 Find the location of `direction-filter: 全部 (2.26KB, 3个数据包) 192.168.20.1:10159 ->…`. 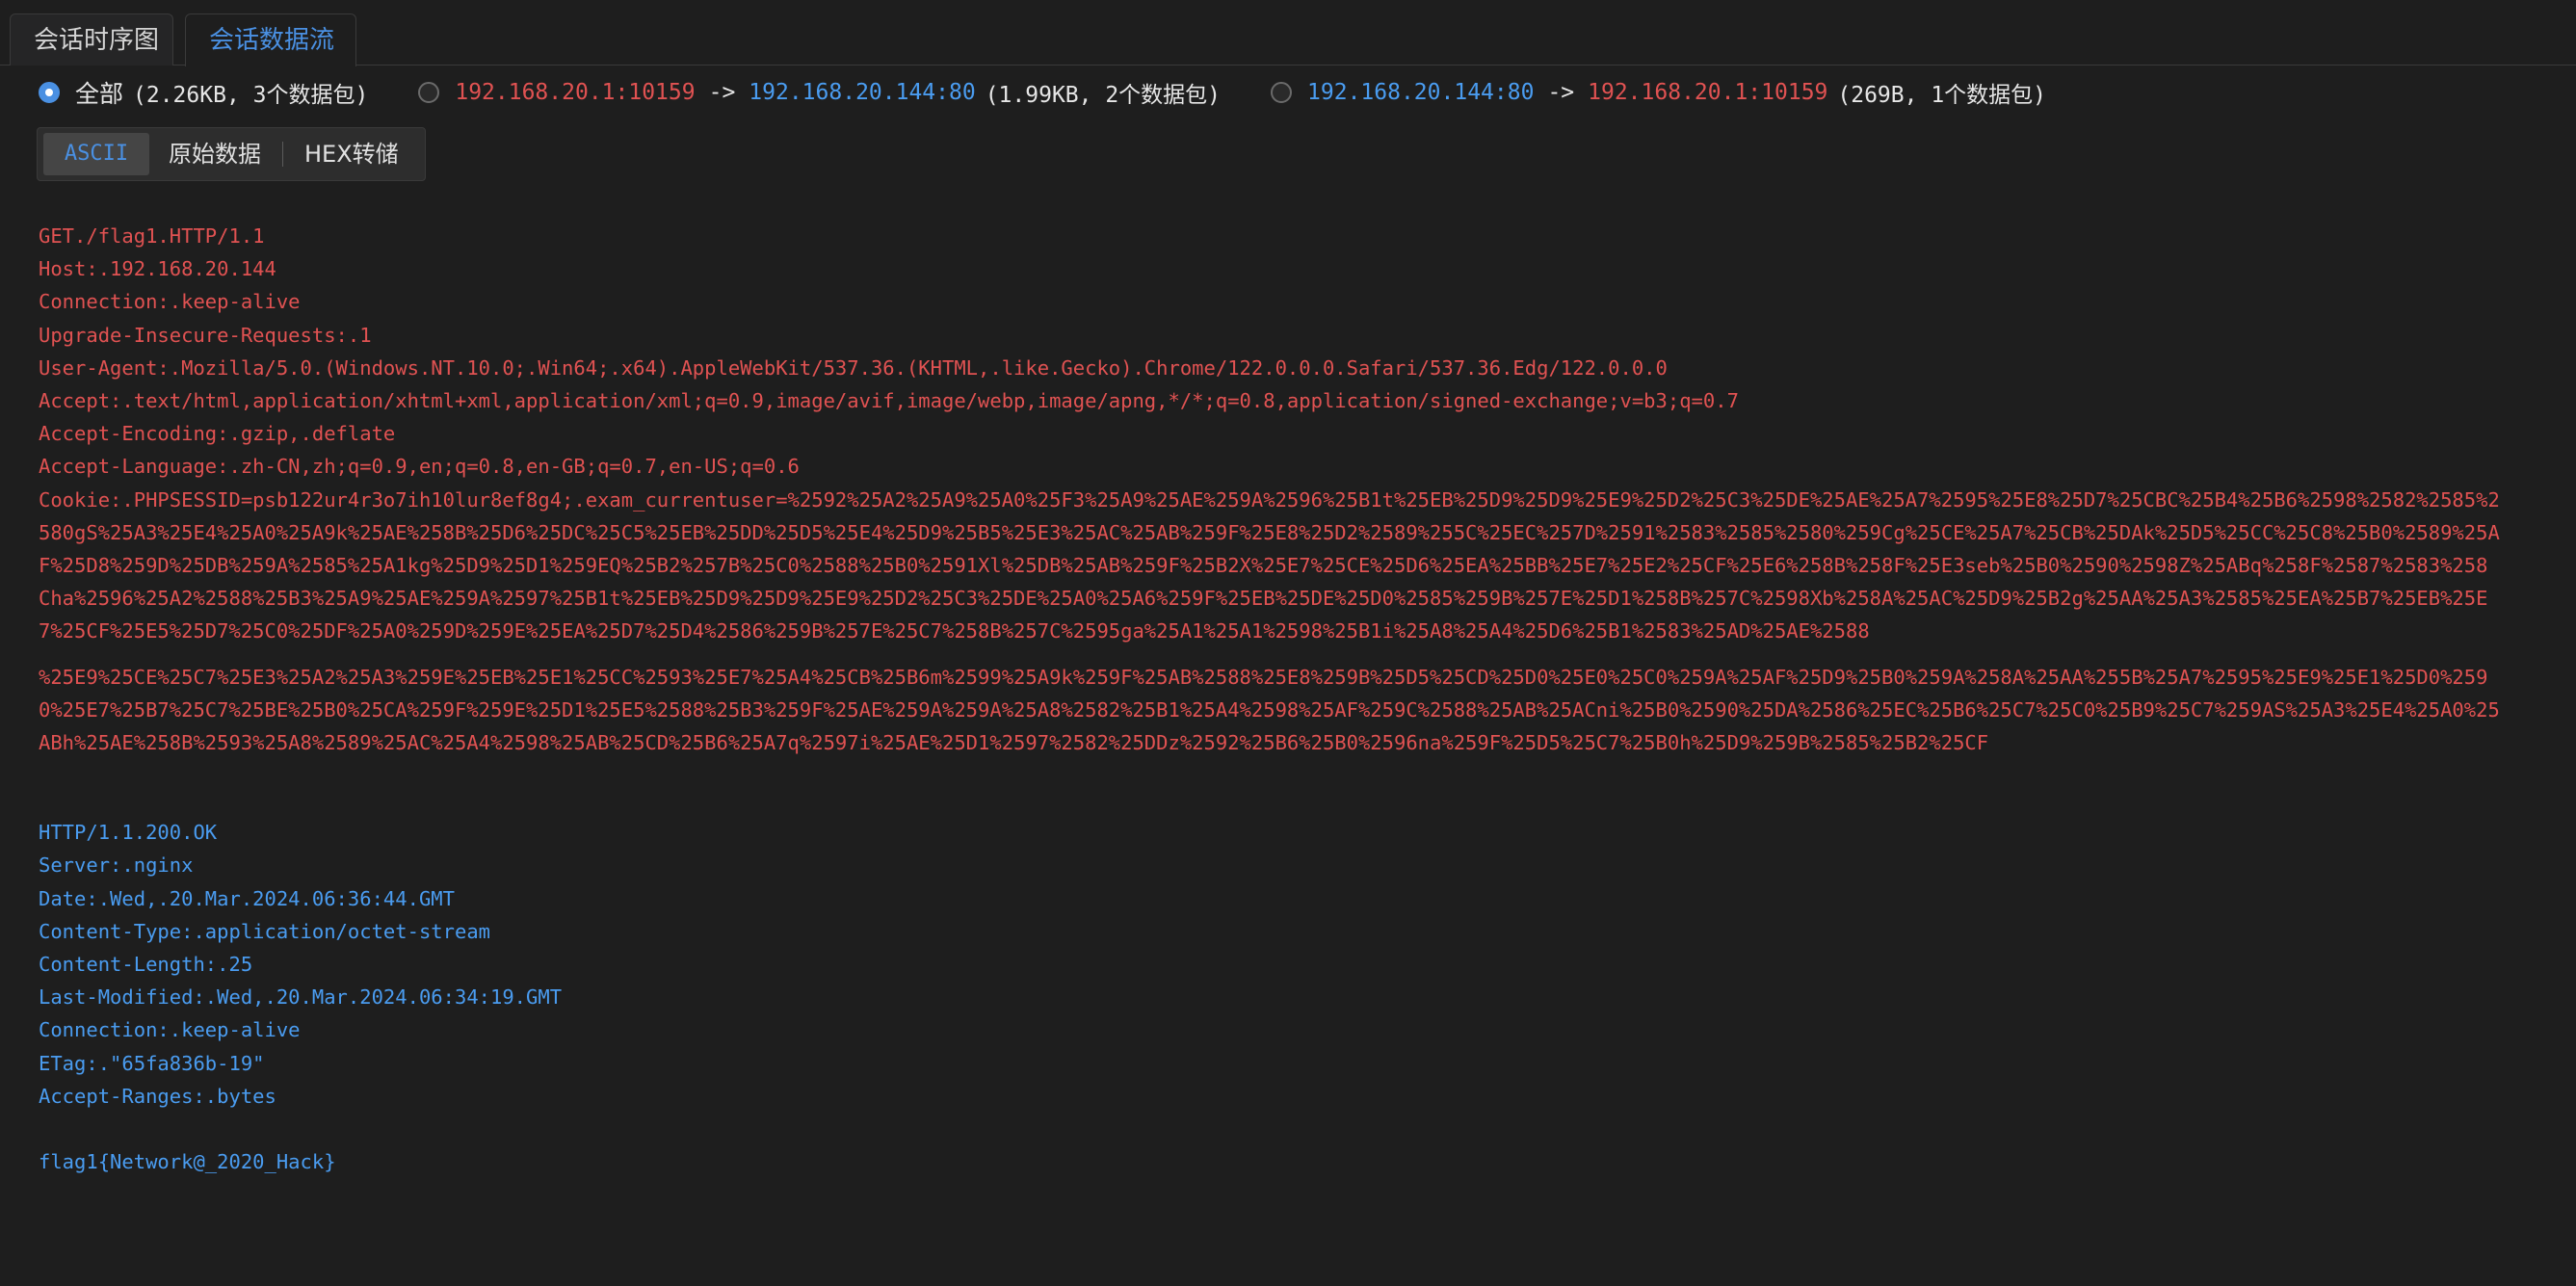

direction-filter: 全部 (2.26KB, 3个数据包) 192.168.20.1:10159 ->… is located at coordinates (1067, 92).